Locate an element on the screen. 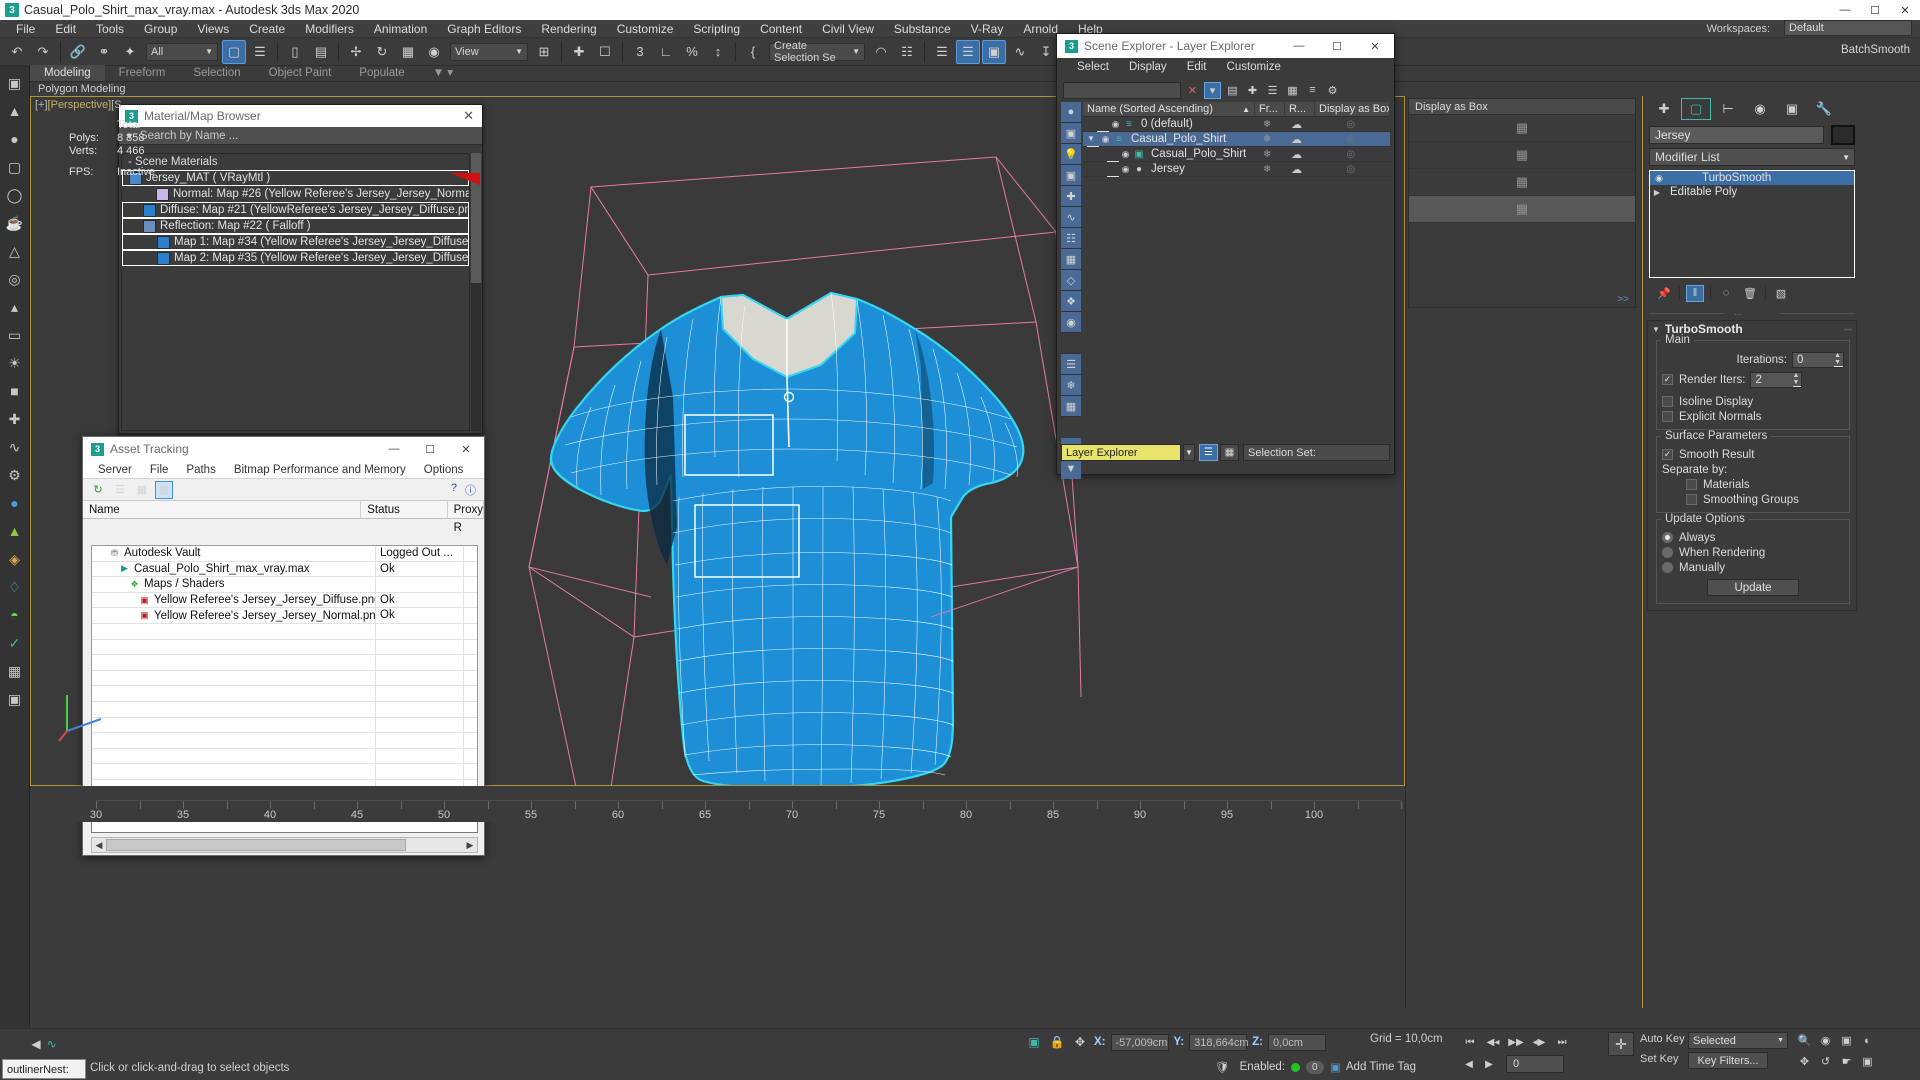  outliner-field: outlinerNest: is located at coordinates (44, 1069).